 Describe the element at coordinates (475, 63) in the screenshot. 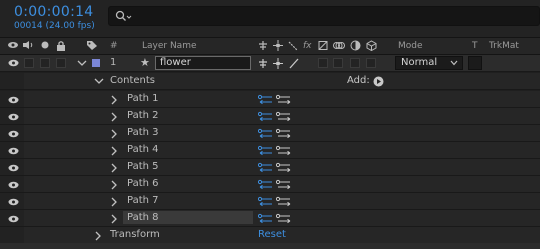

I see `track-matte-toggle` at that location.